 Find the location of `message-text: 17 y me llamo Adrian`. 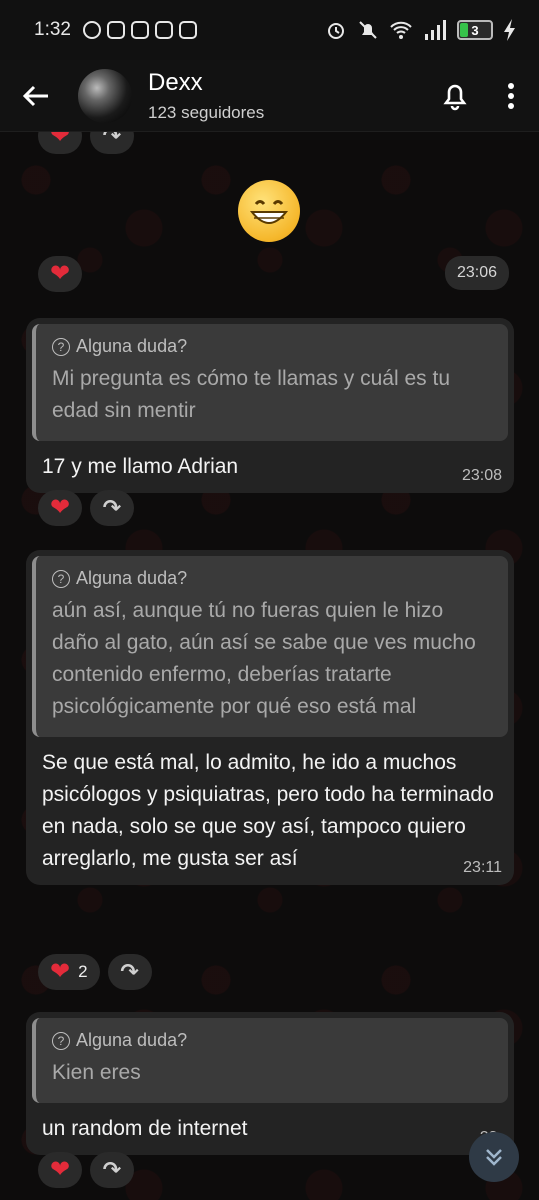

message-text: 17 y me llamo Adrian is located at coordinates (140, 466).